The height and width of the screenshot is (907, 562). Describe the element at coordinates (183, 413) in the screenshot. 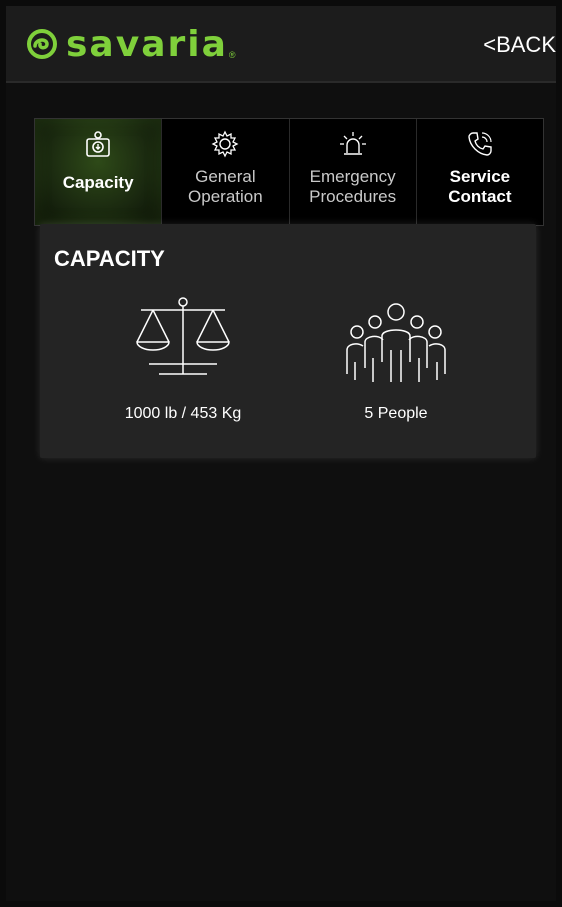

I see `weight-capacity-label: 1000 lb / 453 Kg` at that location.